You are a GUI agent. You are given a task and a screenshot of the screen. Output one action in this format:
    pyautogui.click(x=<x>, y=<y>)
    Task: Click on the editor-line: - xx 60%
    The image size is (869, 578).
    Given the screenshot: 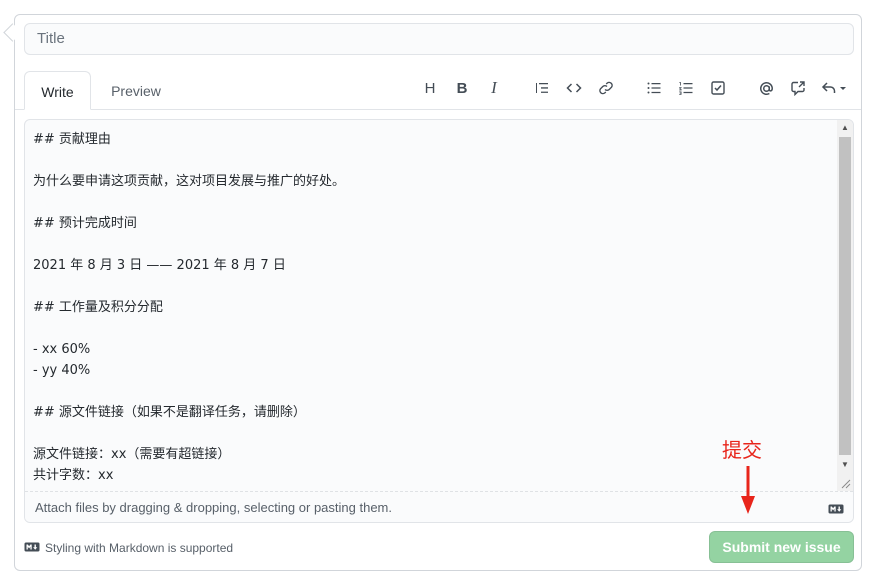 What is the action you would take?
    pyautogui.click(x=62, y=349)
    